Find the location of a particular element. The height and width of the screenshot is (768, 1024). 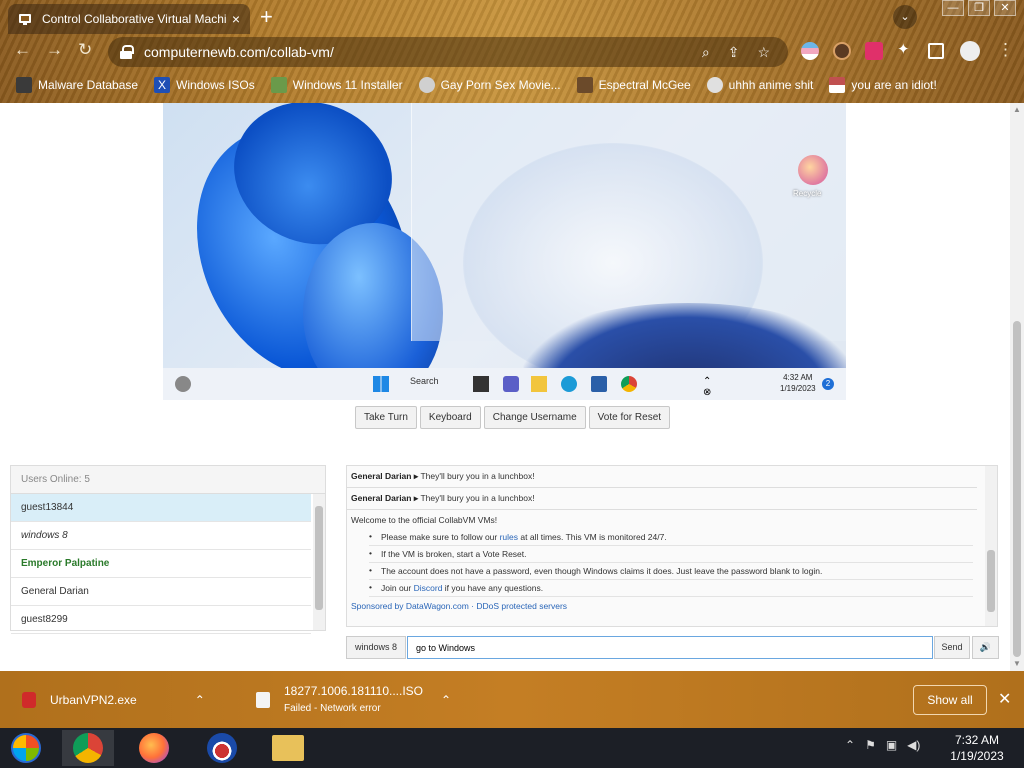

vm-search-label: Search is located at coordinates (424, 381).